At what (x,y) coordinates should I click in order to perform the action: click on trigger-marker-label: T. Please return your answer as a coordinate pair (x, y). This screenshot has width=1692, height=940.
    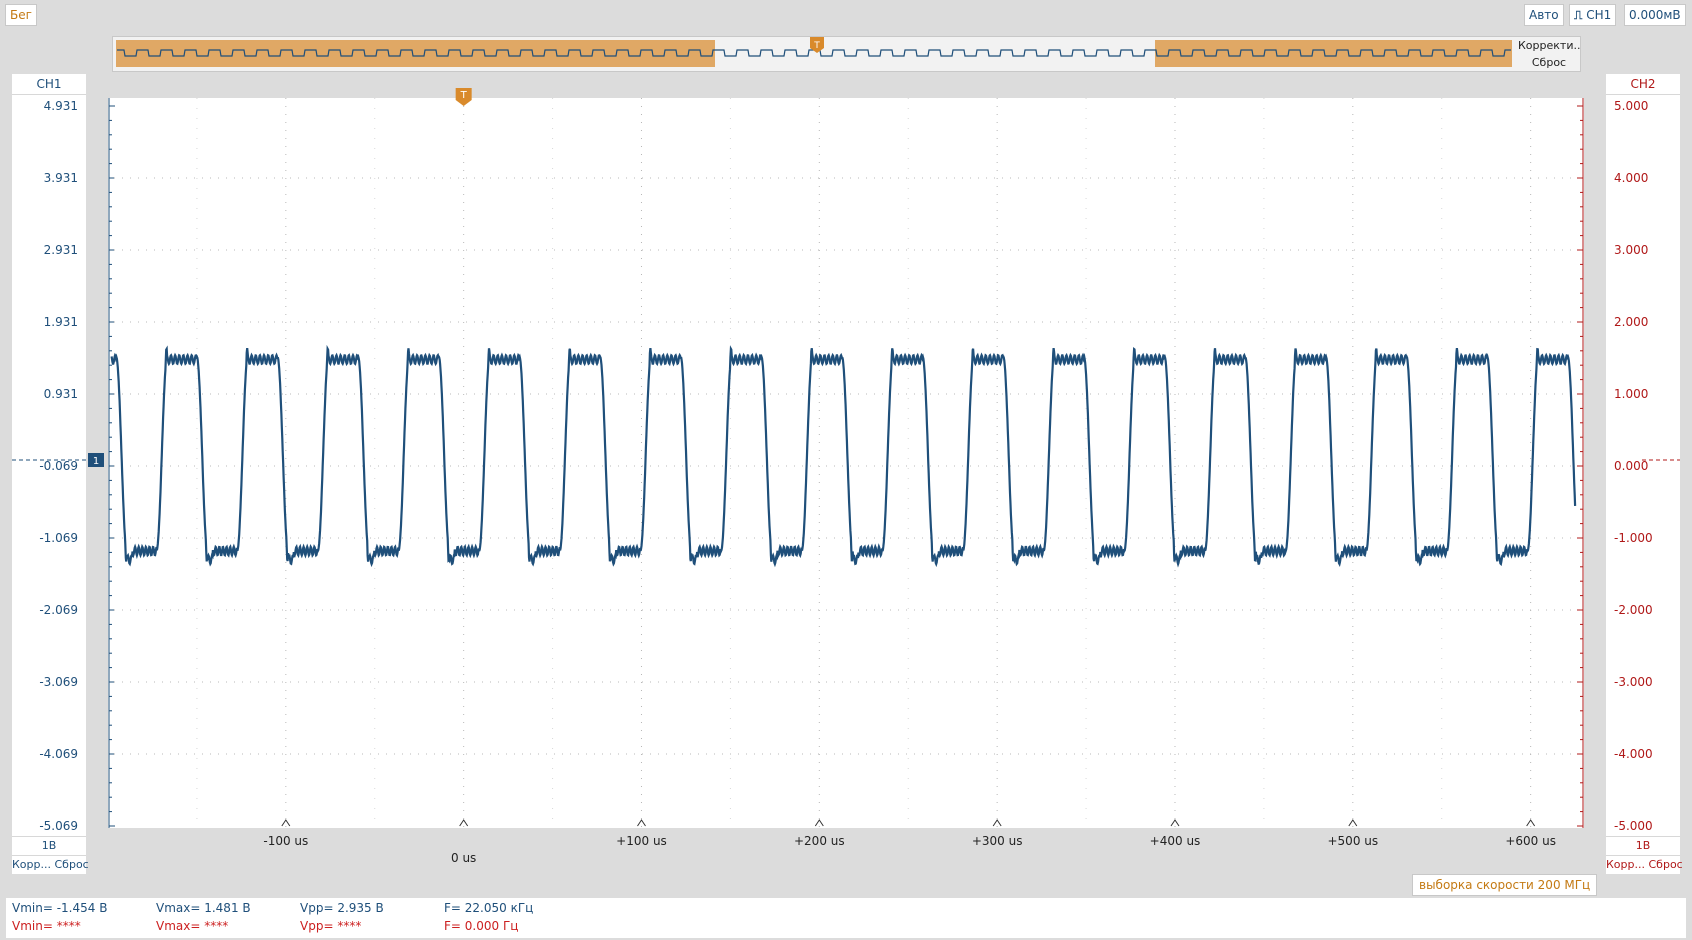
    Looking at the image, I should click on (464, 95).